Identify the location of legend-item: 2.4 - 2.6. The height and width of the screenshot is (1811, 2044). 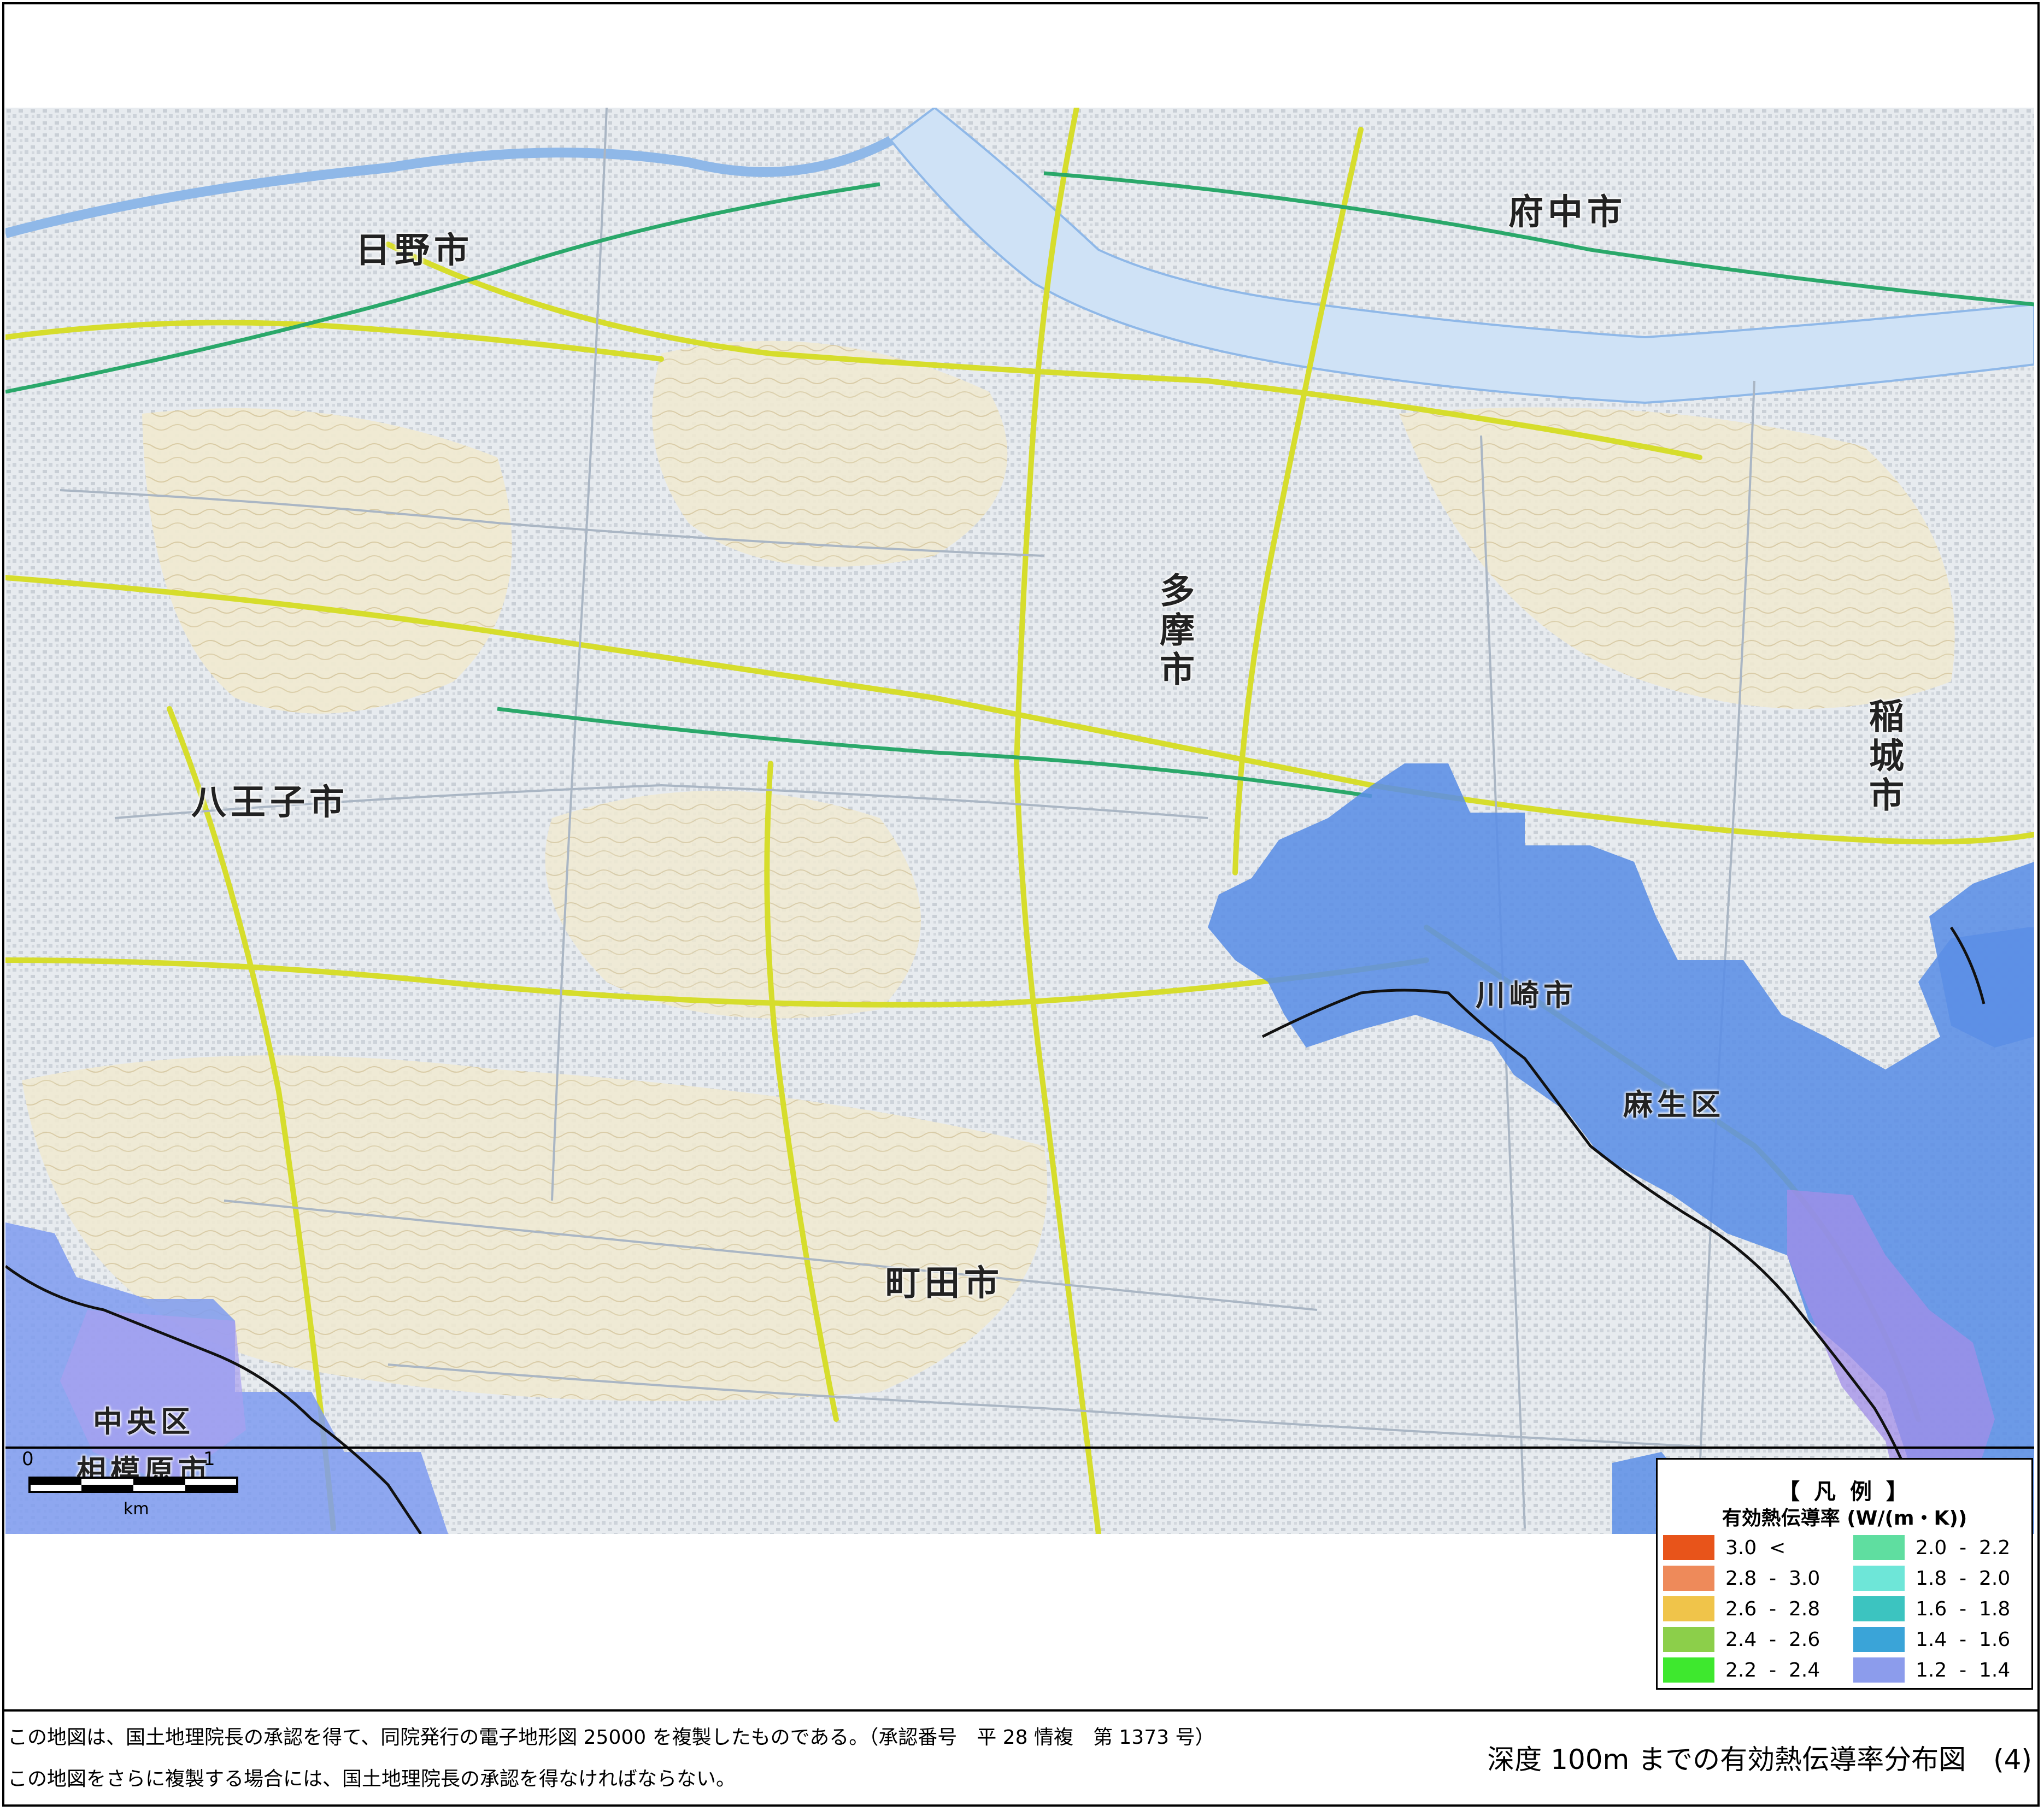
(1741, 1639).